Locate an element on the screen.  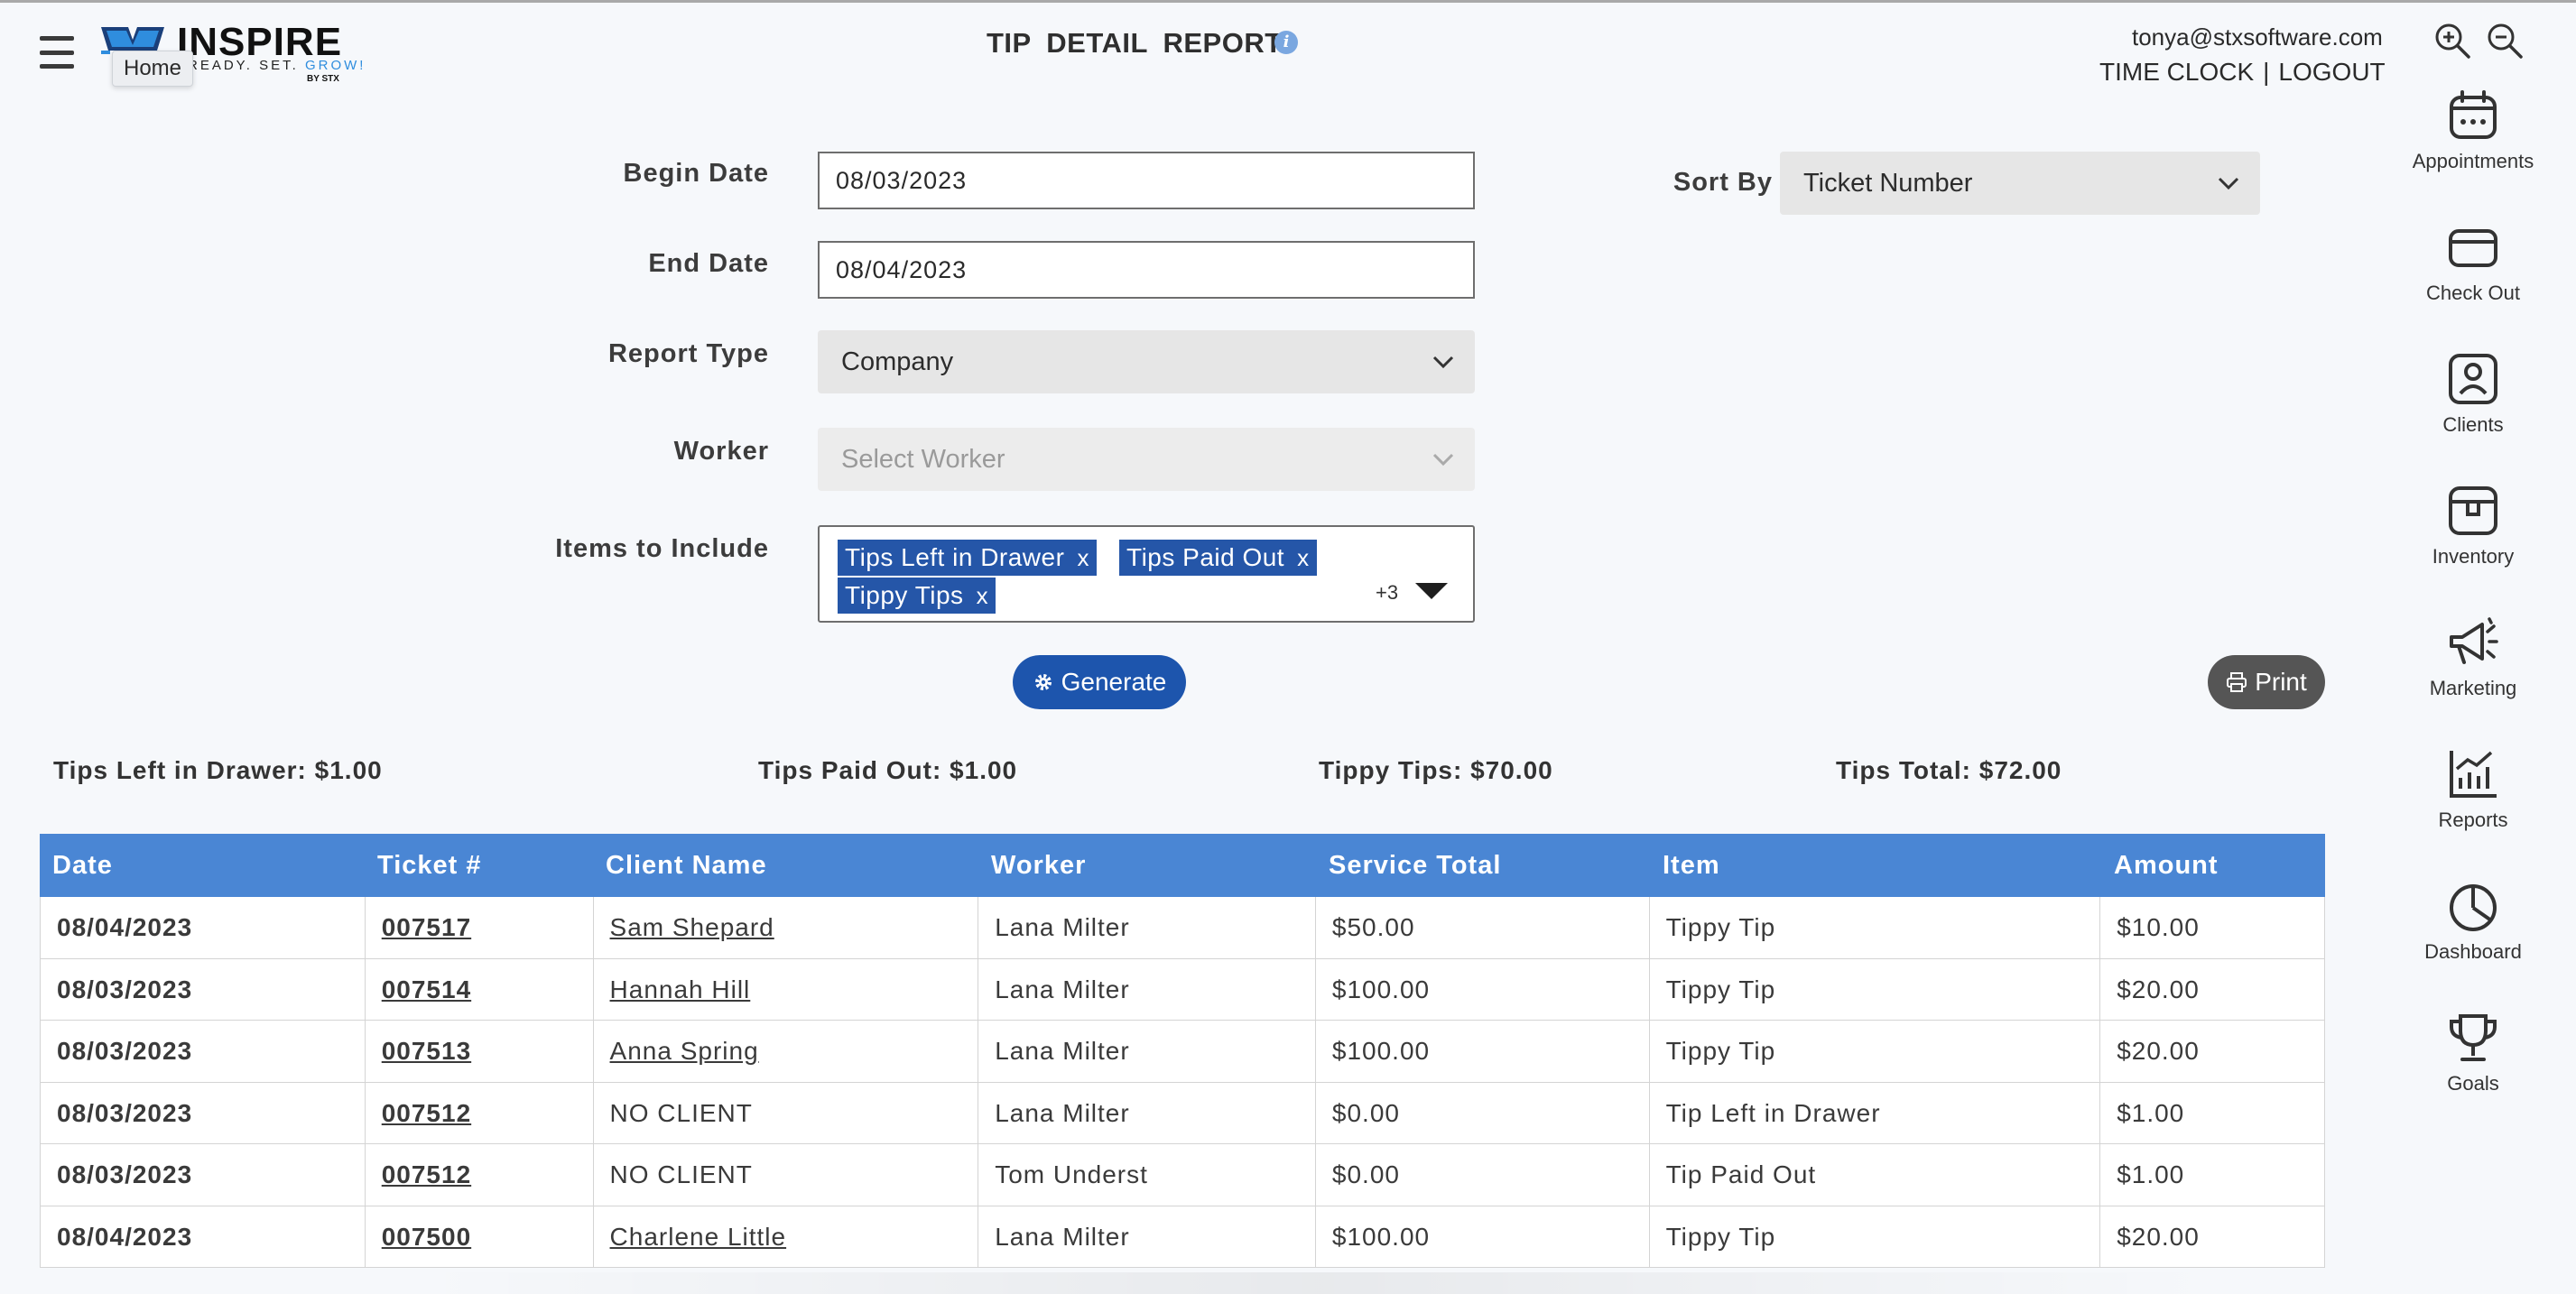
logo-mark-icon is located at coordinates (132, 40).